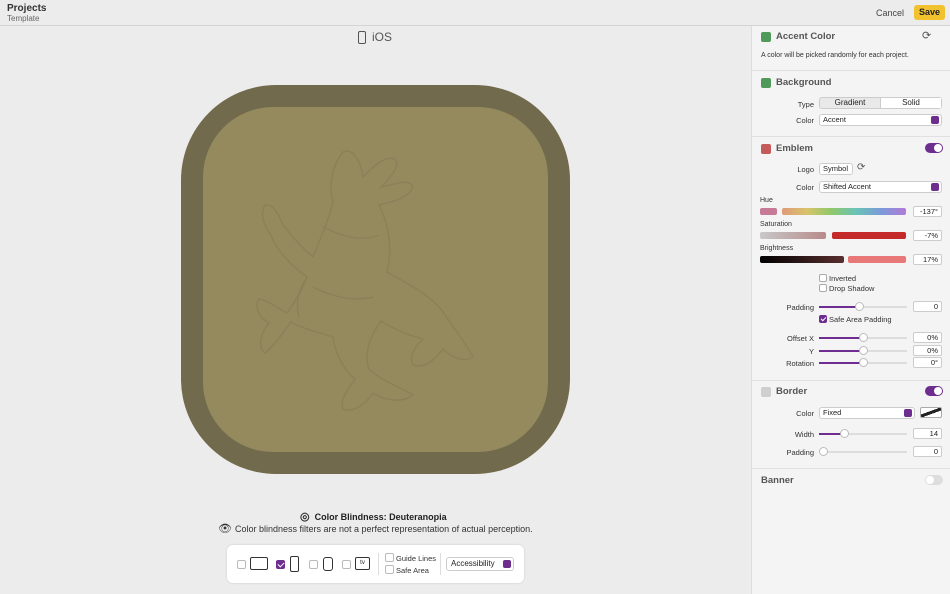 The width and height of the screenshot is (950, 594). What do you see at coordinates (802, 259) in the screenshot?
I see `brightness-swatch` at bounding box center [802, 259].